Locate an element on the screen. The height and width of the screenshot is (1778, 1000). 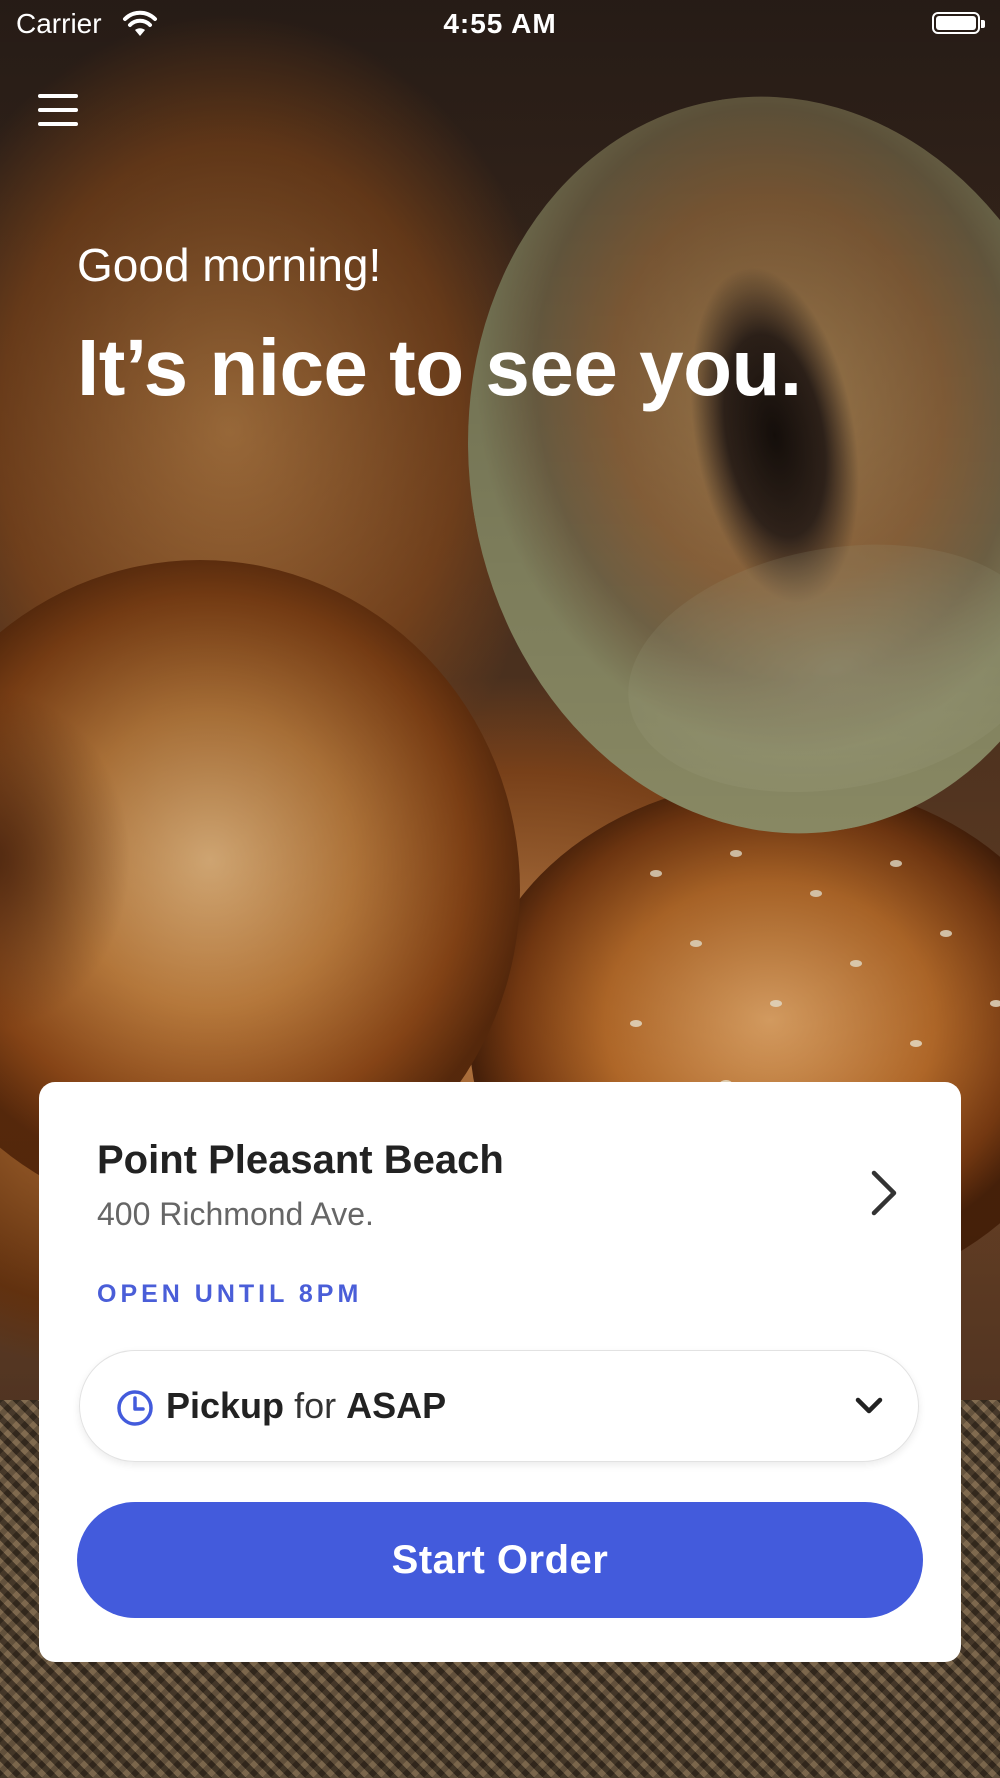
status-bar: Carrier 4:55 AM is located at coordinates (500, 25).